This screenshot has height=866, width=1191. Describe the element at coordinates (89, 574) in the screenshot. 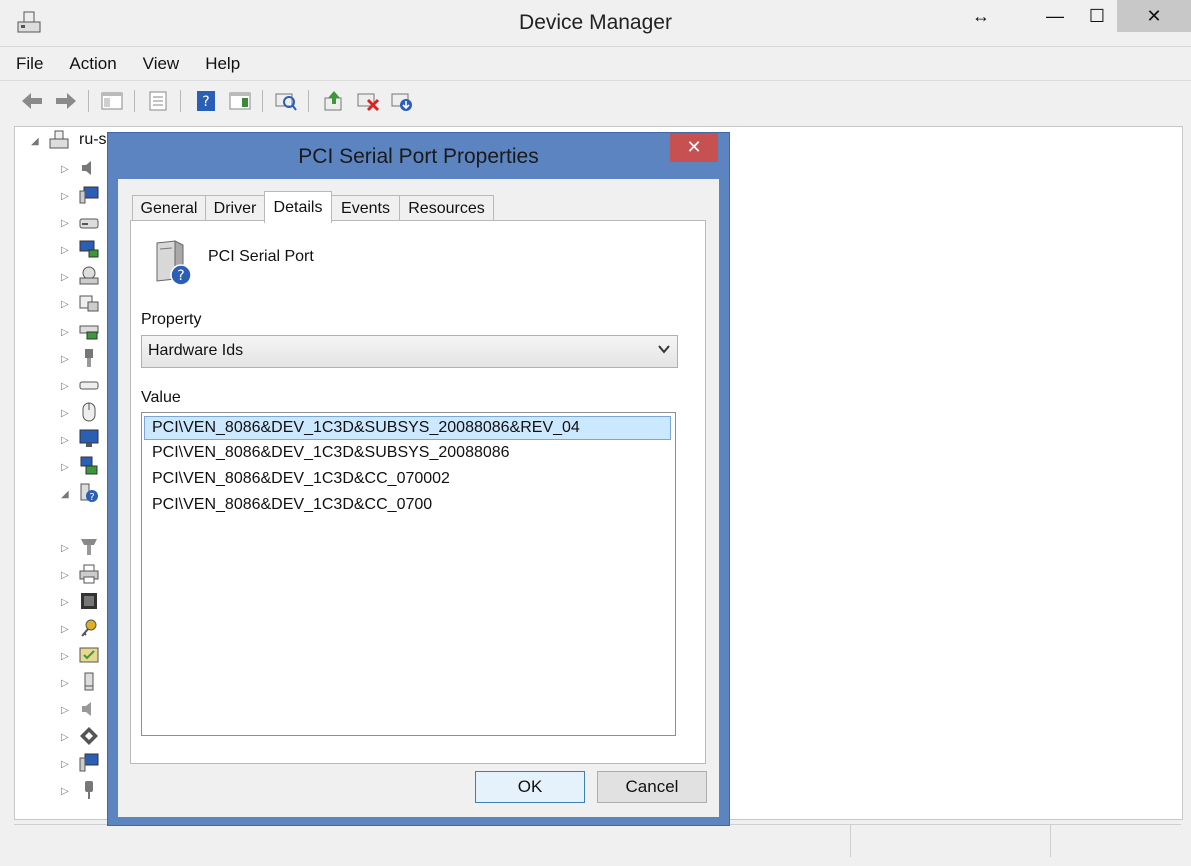

I see `print-queues-icon` at that location.